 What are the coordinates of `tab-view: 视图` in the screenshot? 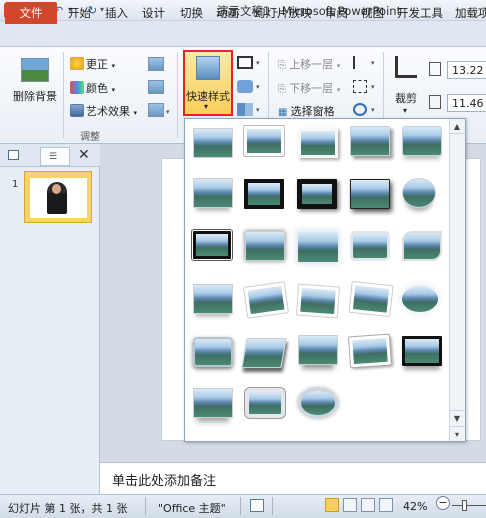 It's located at (372, 13).